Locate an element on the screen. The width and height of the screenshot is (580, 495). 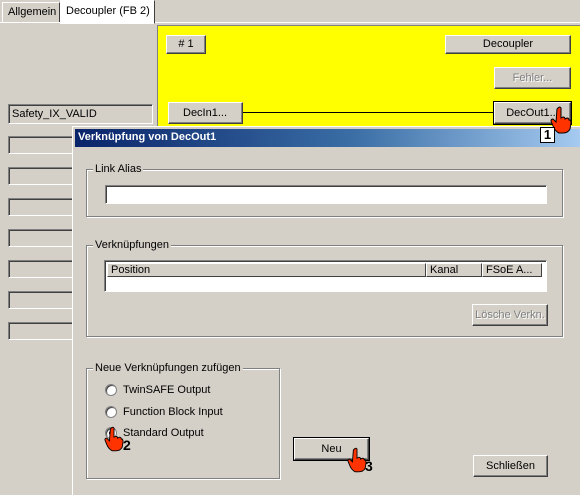
radio-function-block-input is located at coordinates (111, 412).